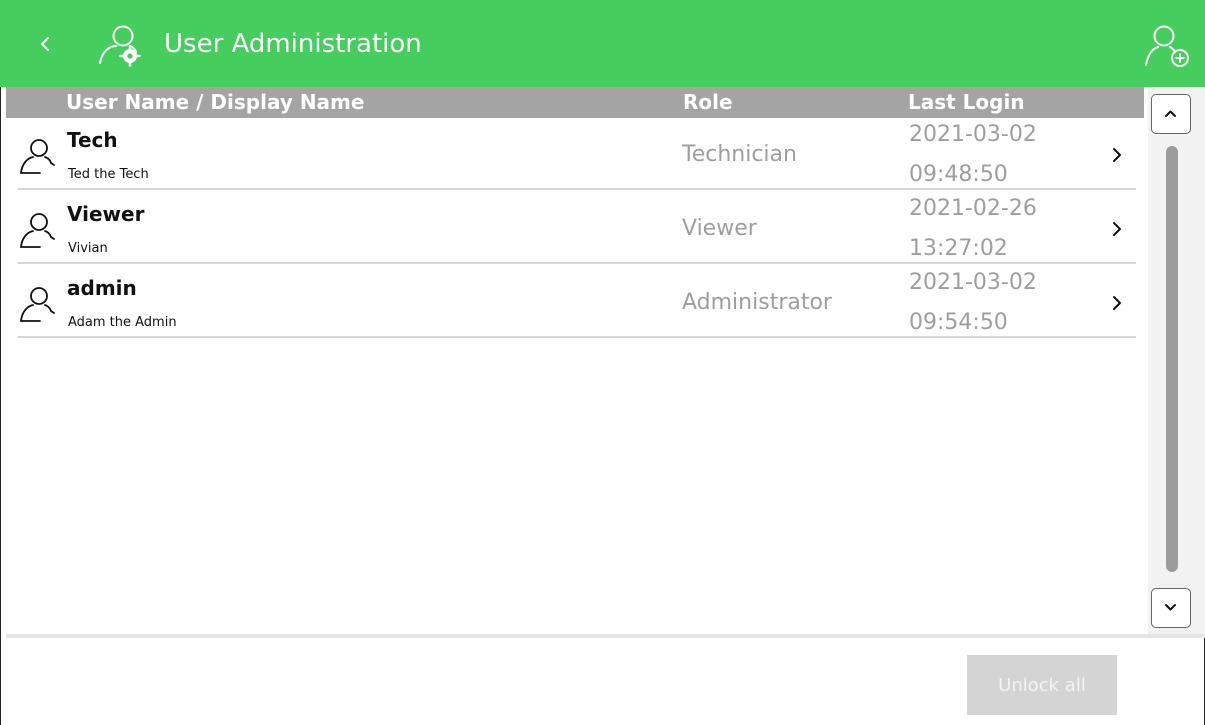 This screenshot has width=1205, height=725. I want to click on header-bar: User Administration, so click(602, 43).